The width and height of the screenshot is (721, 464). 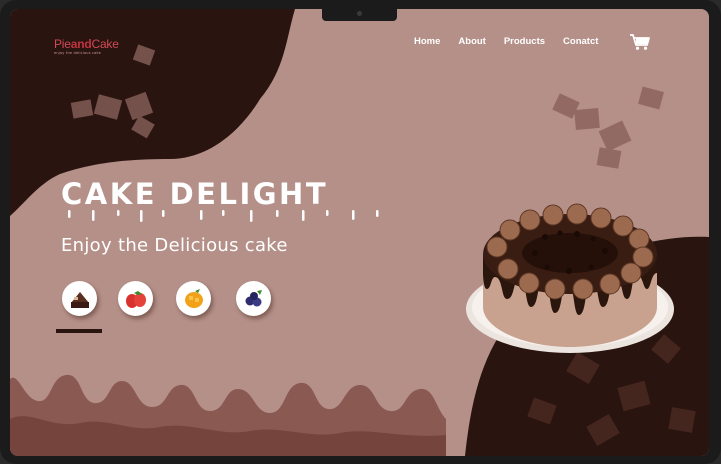 I want to click on flavor-thumb-mango, so click(x=193, y=298).